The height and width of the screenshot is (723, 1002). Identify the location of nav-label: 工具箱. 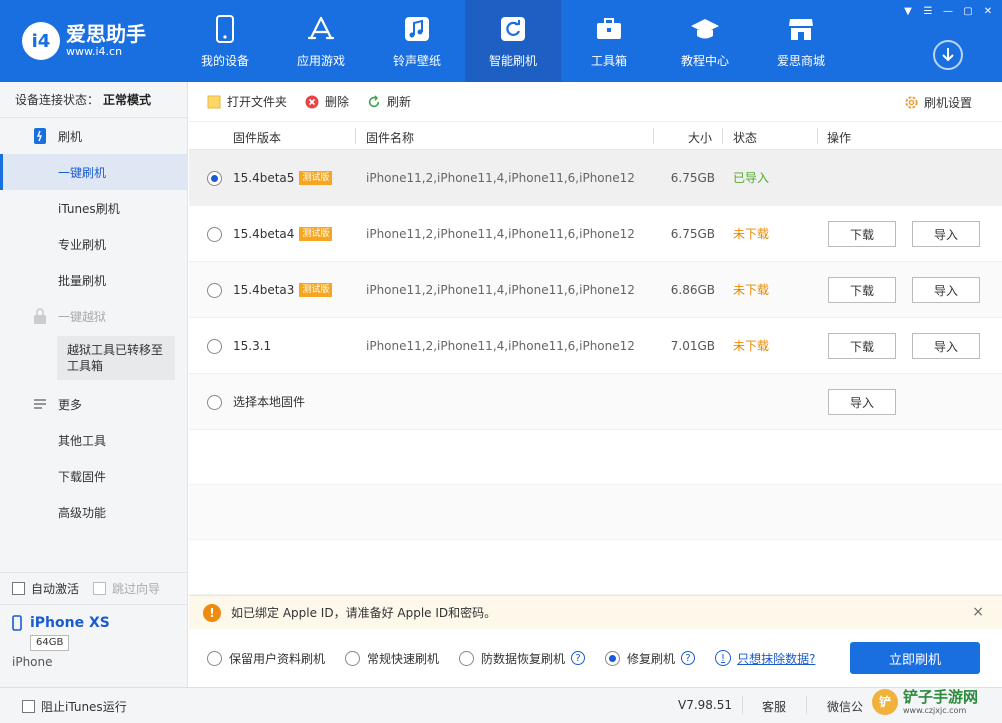
(608, 60).